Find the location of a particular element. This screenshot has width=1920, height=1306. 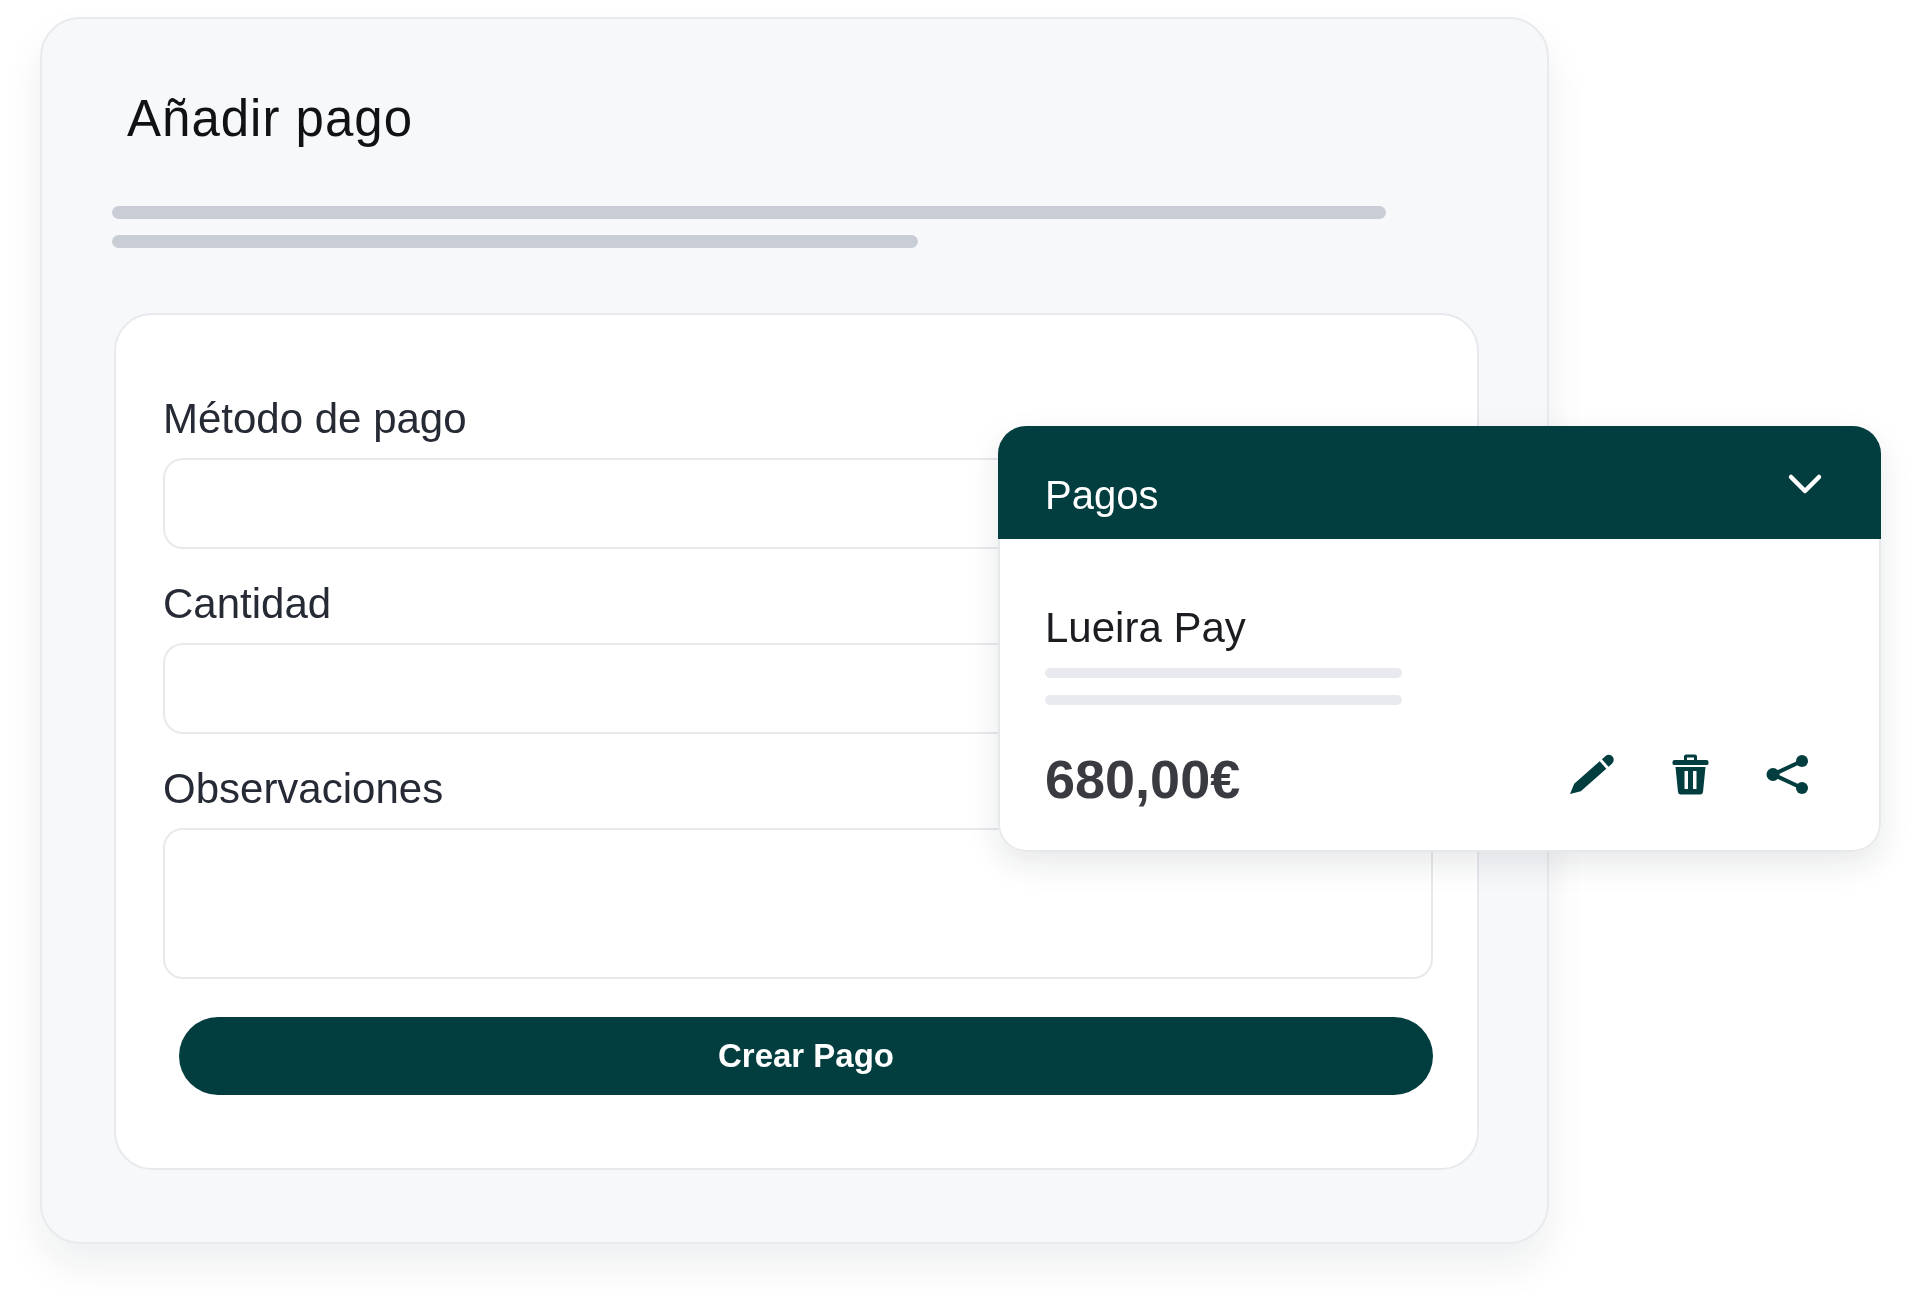

payment-name: Lueira Pay is located at coordinates (1145, 628).